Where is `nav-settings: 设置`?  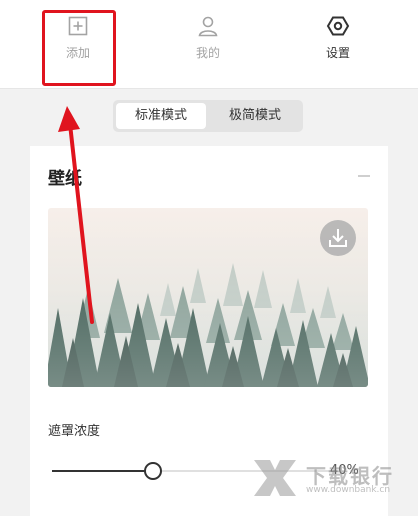 nav-settings: 设置 is located at coordinates (338, 37).